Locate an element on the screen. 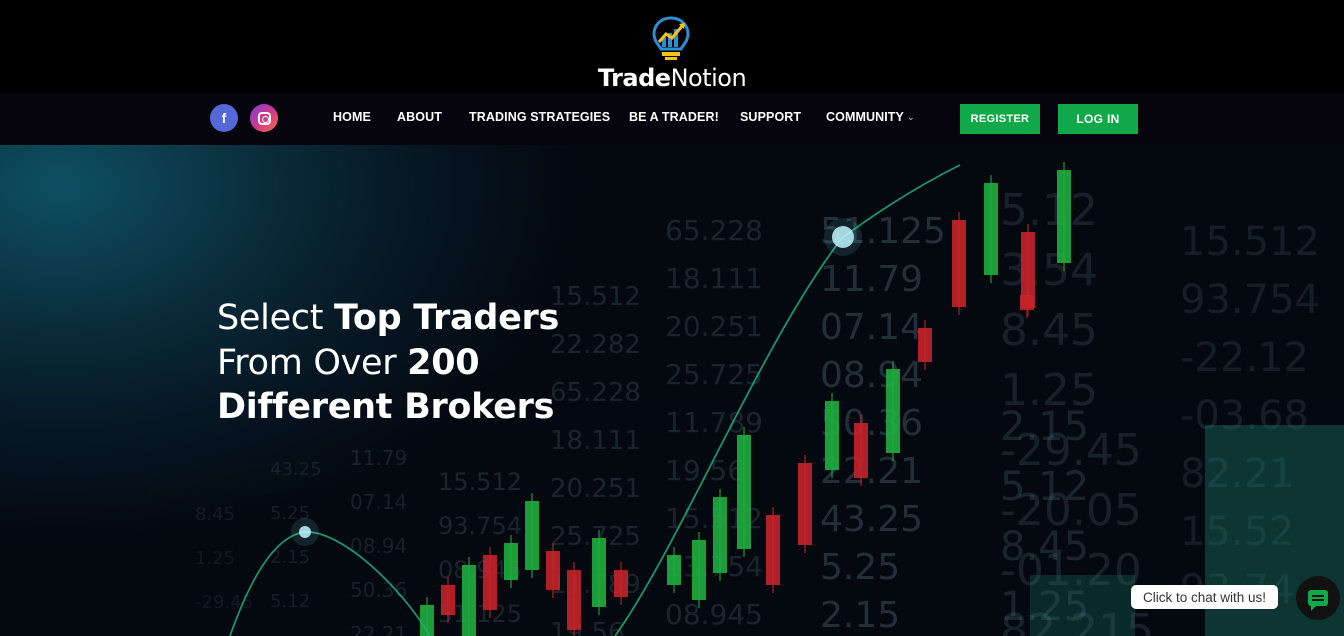 The image size is (1344, 636). hero-line-3: Different Brokers is located at coordinates (388, 407).